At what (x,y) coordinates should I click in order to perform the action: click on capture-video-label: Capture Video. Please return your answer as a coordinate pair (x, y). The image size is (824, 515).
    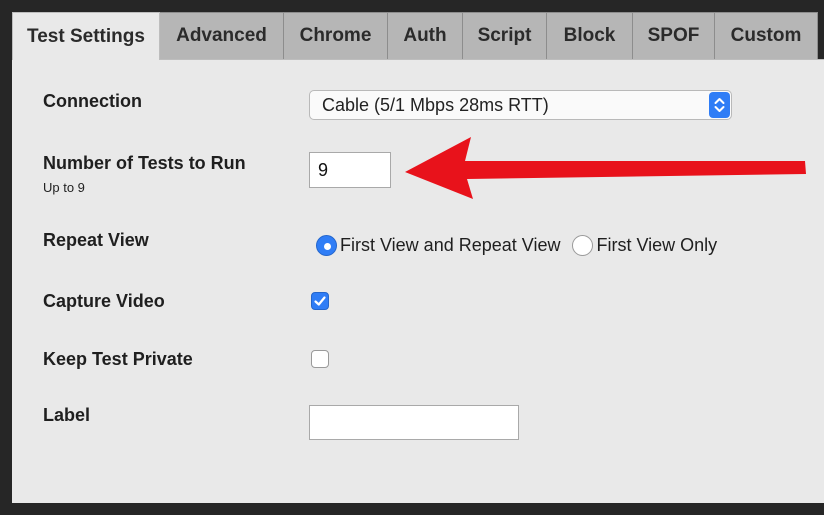
    Looking at the image, I should click on (104, 301).